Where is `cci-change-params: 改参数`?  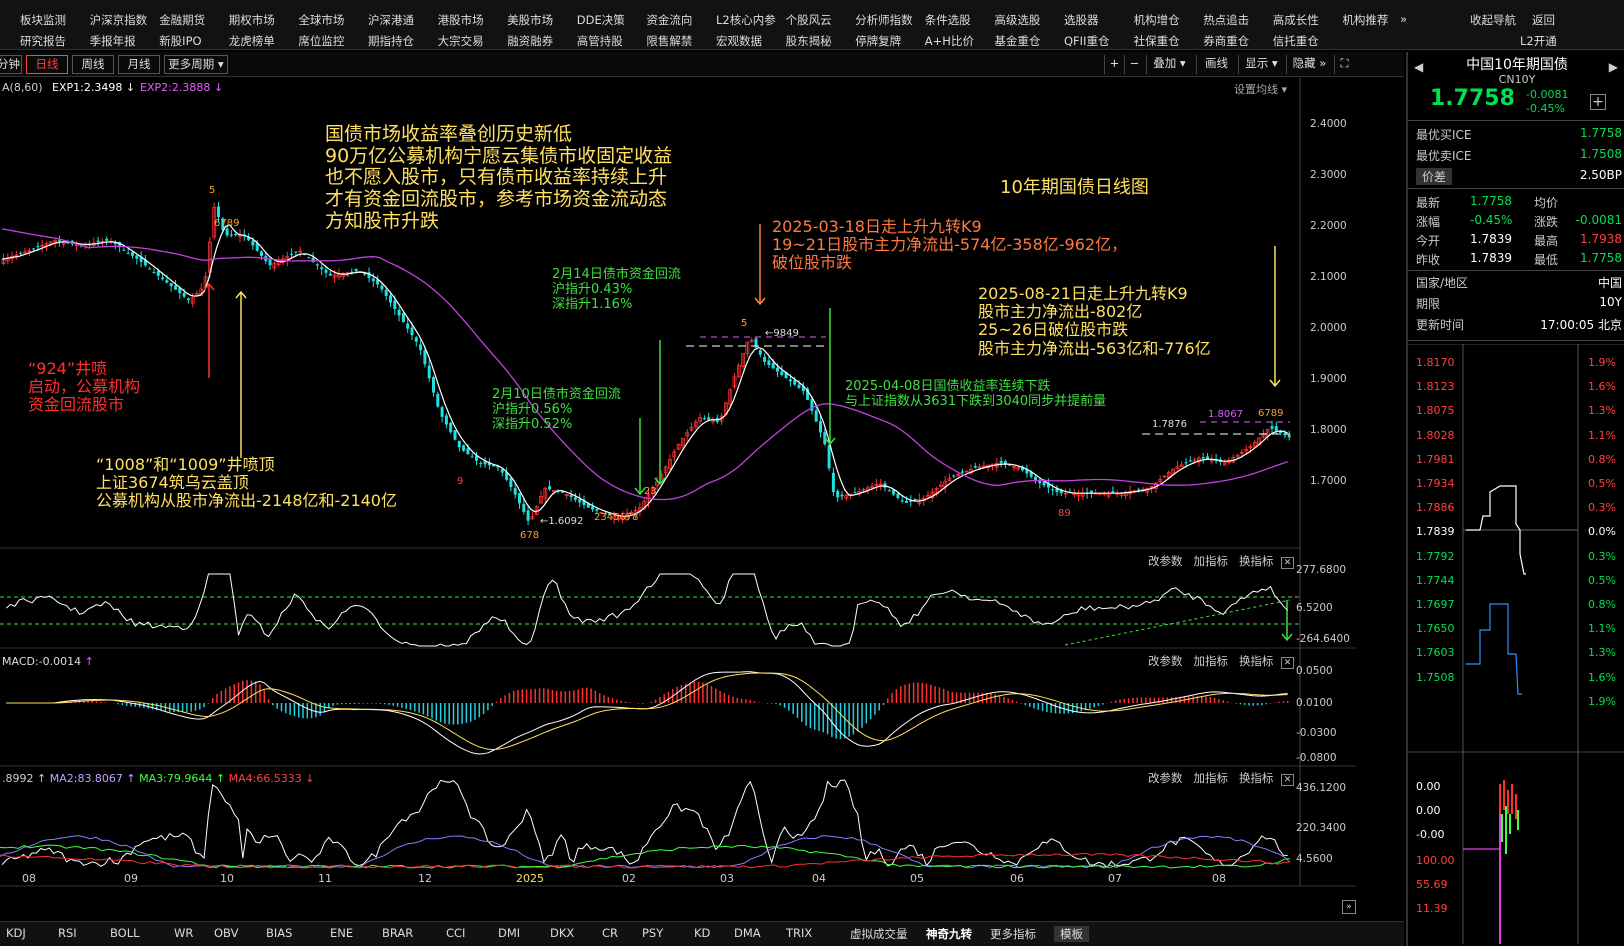
cci-change-params: 改参数 is located at coordinates (1165, 561).